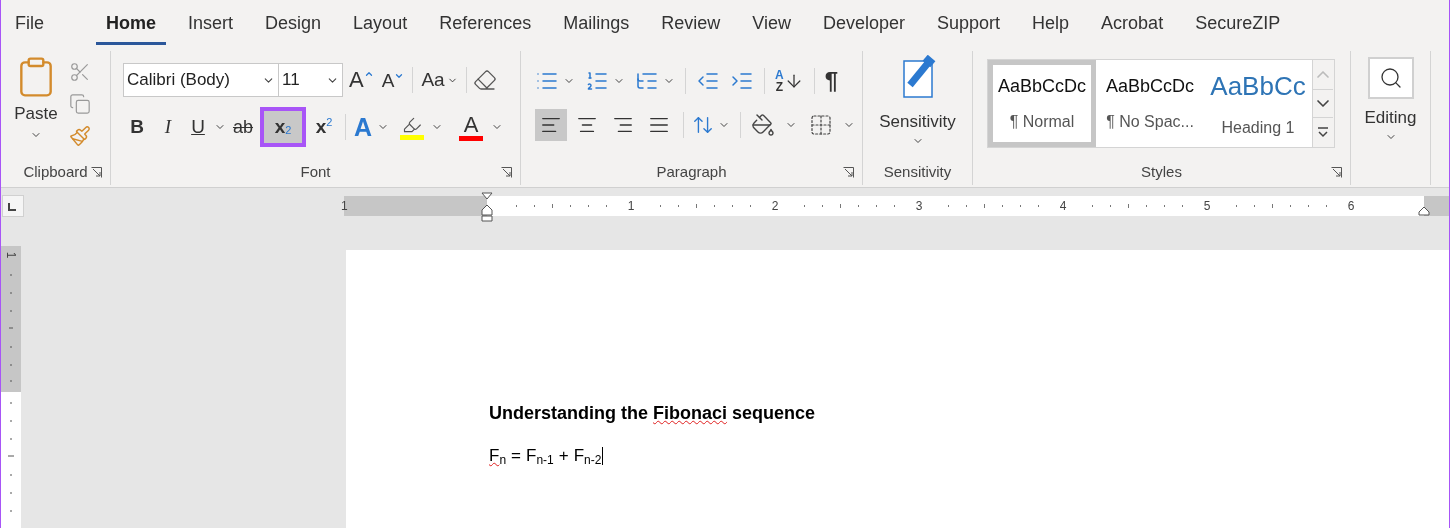 The width and height of the screenshot is (1450, 528). Describe the element at coordinates (315, 171) in the screenshot. I see `group-label: Font` at that location.